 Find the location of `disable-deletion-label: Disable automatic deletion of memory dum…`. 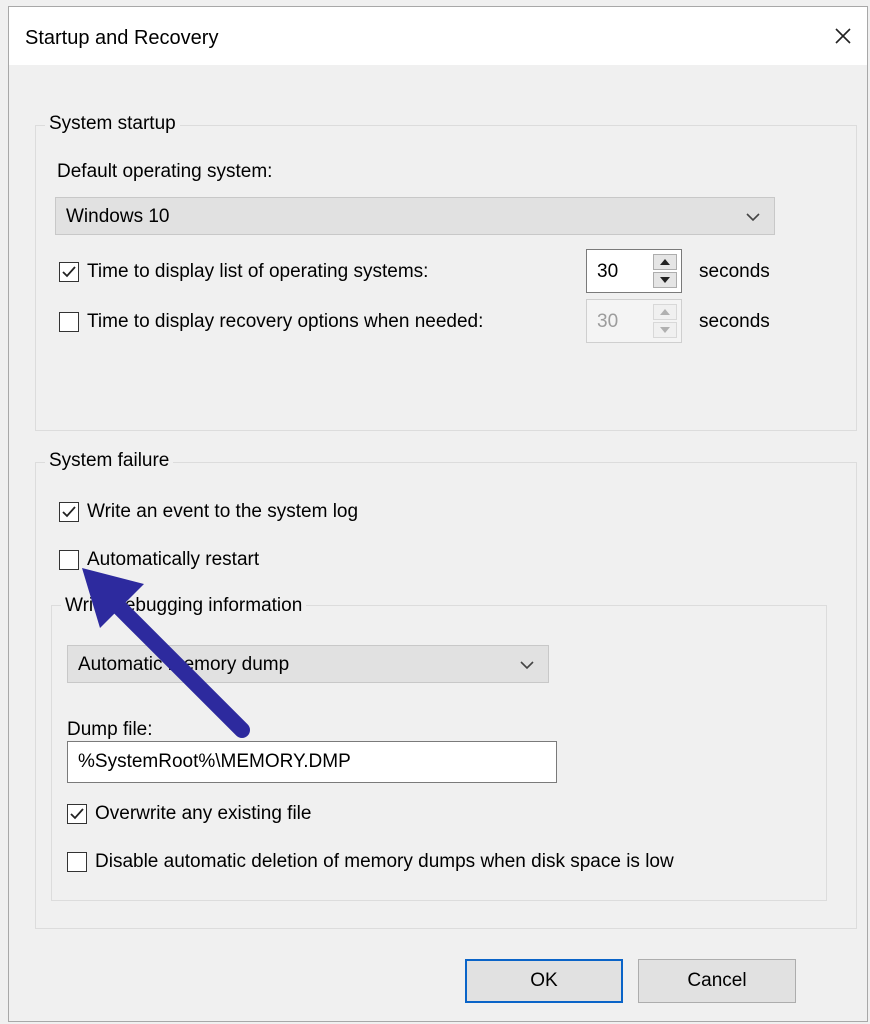

disable-deletion-label: Disable automatic deletion of memory dum… is located at coordinates (384, 861).